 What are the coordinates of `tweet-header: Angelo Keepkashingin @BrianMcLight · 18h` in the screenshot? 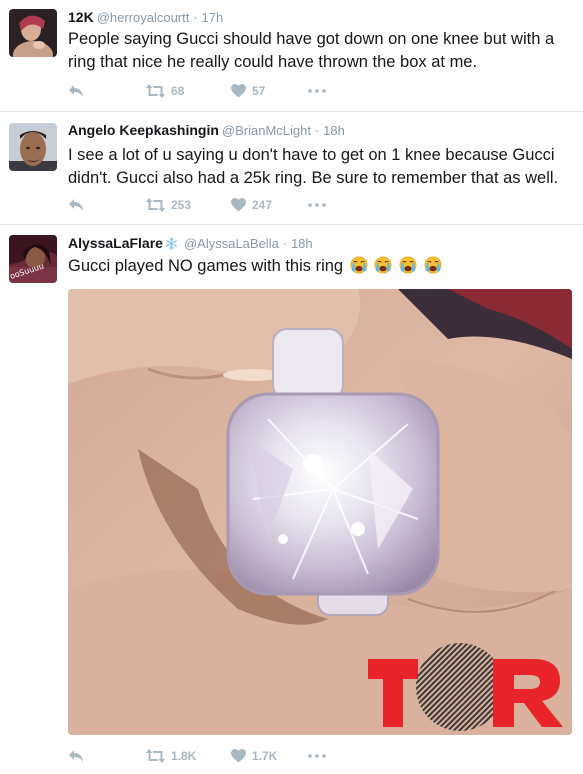 It's located at (206, 130).